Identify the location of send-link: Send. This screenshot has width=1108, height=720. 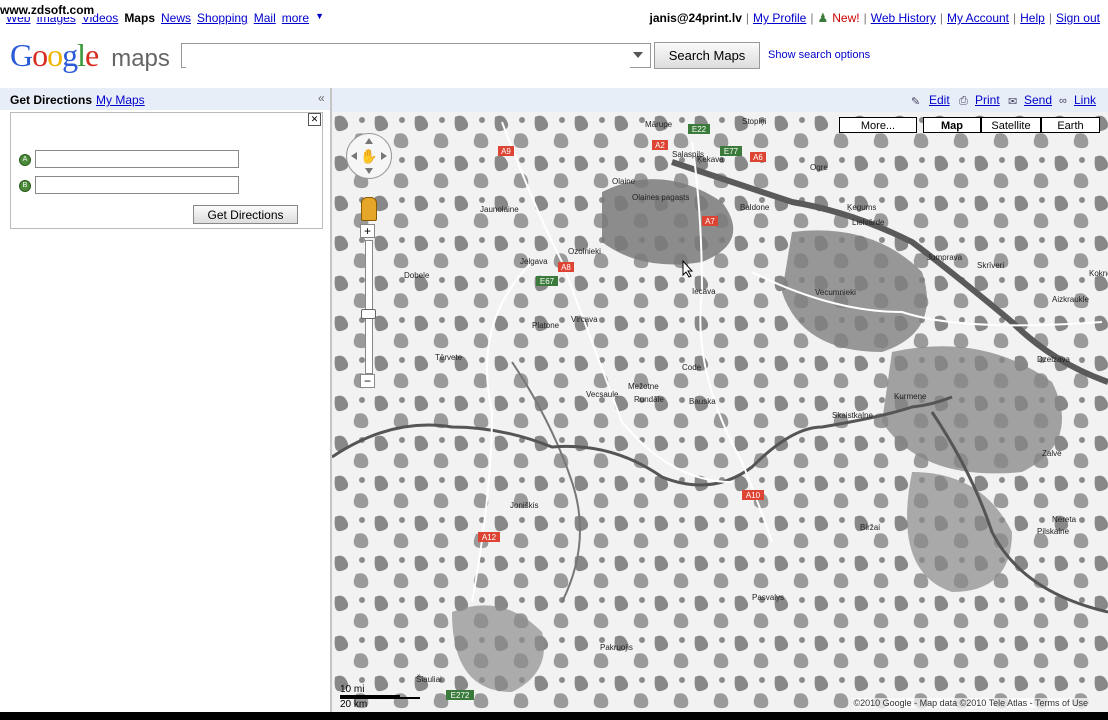
(1038, 100).